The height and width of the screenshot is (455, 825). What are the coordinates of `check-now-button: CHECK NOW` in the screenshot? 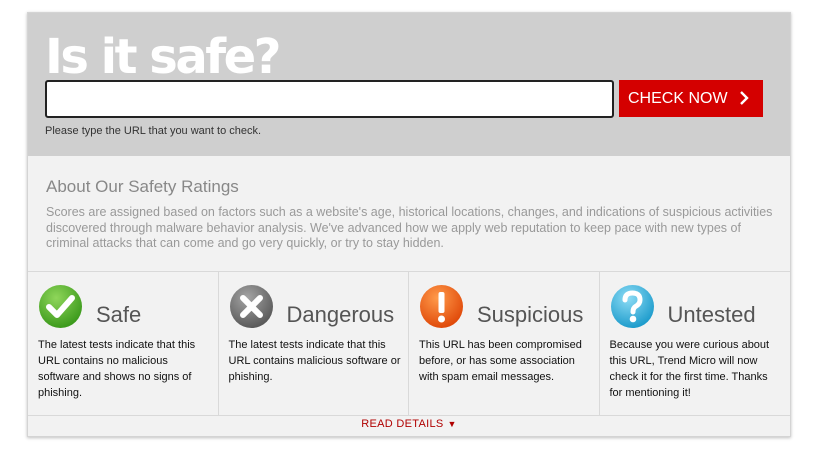 It's located at (691, 98).